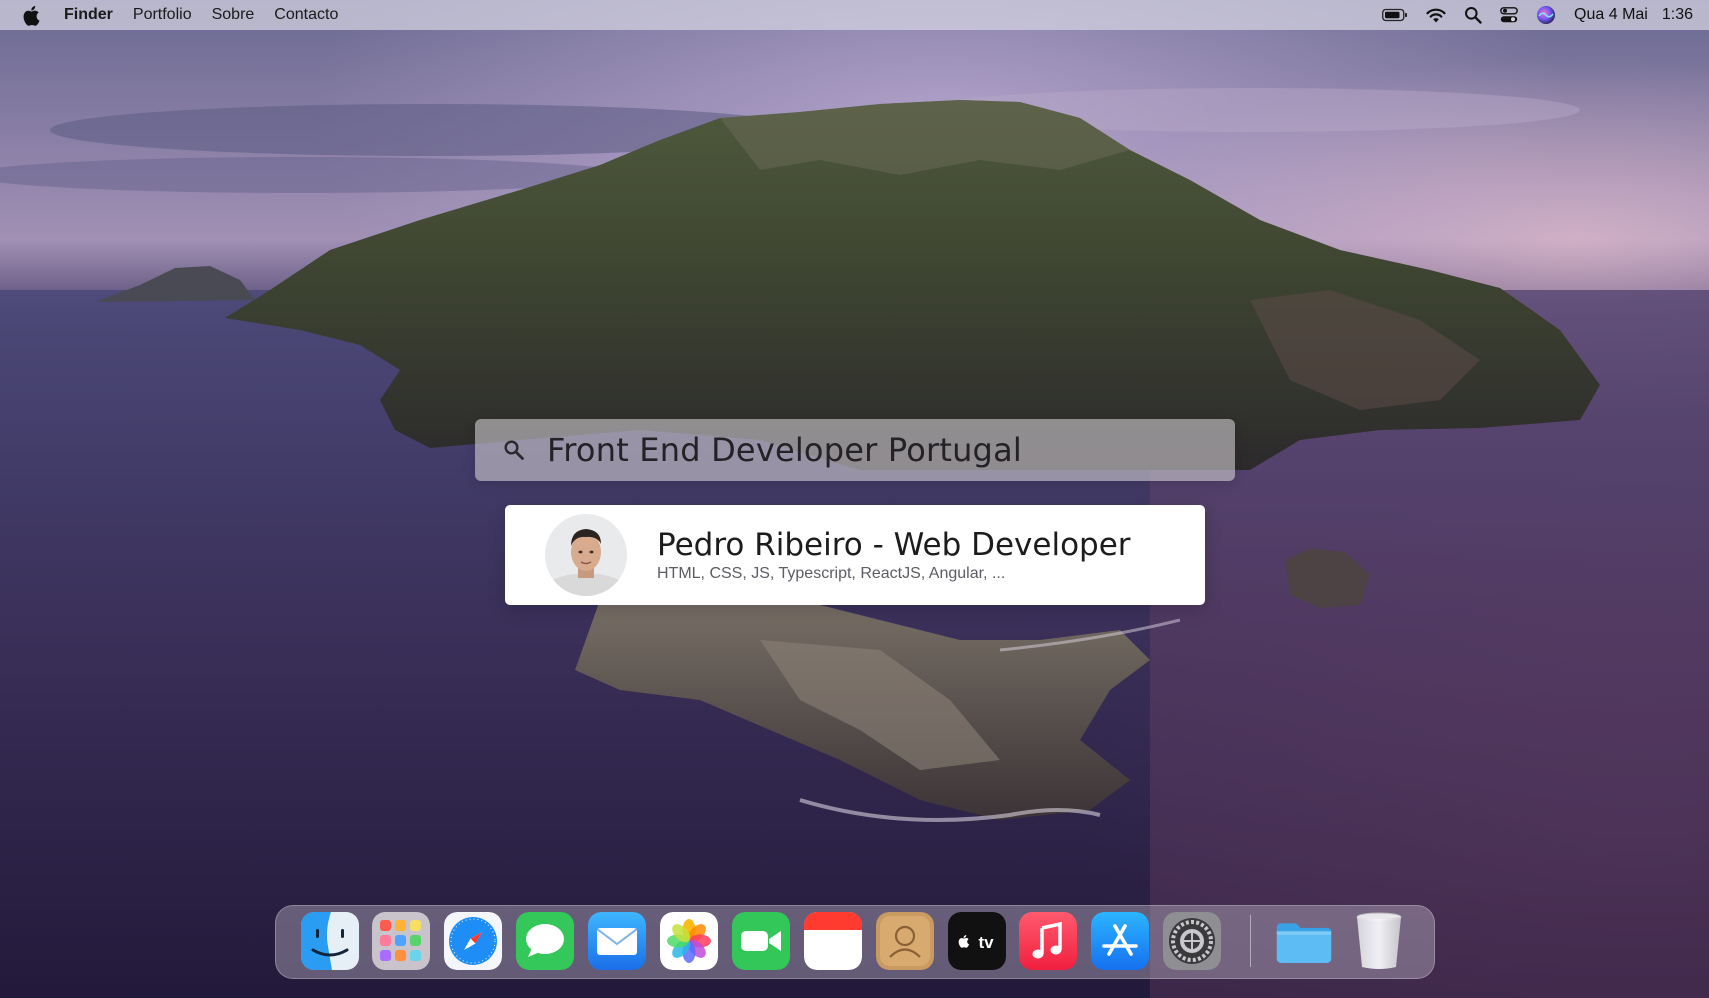 Image resolution: width=1709 pixels, height=998 pixels. What do you see at coordinates (1192, 941) in the screenshot?
I see `system-preferences-icon` at bounding box center [1192, 941].